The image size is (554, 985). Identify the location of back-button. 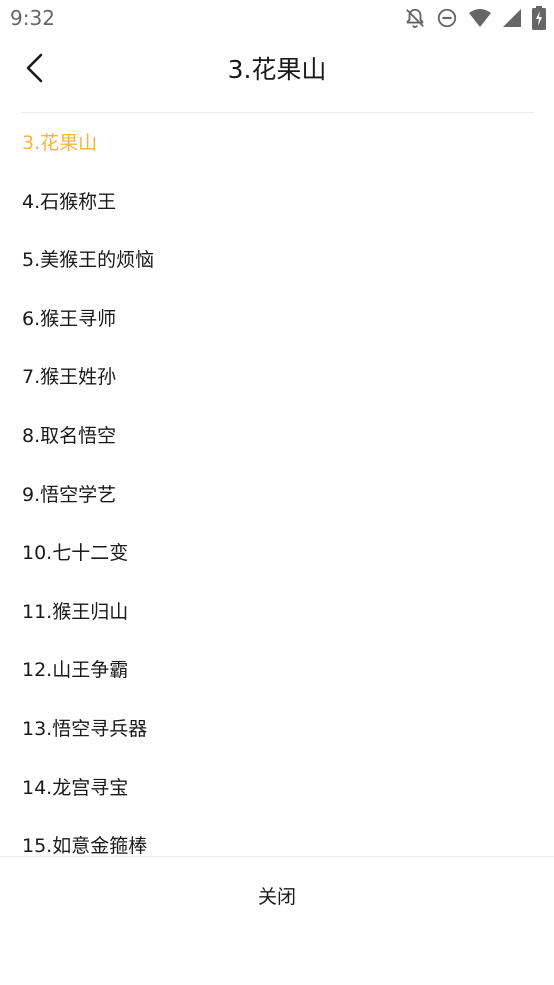
(34, 70).